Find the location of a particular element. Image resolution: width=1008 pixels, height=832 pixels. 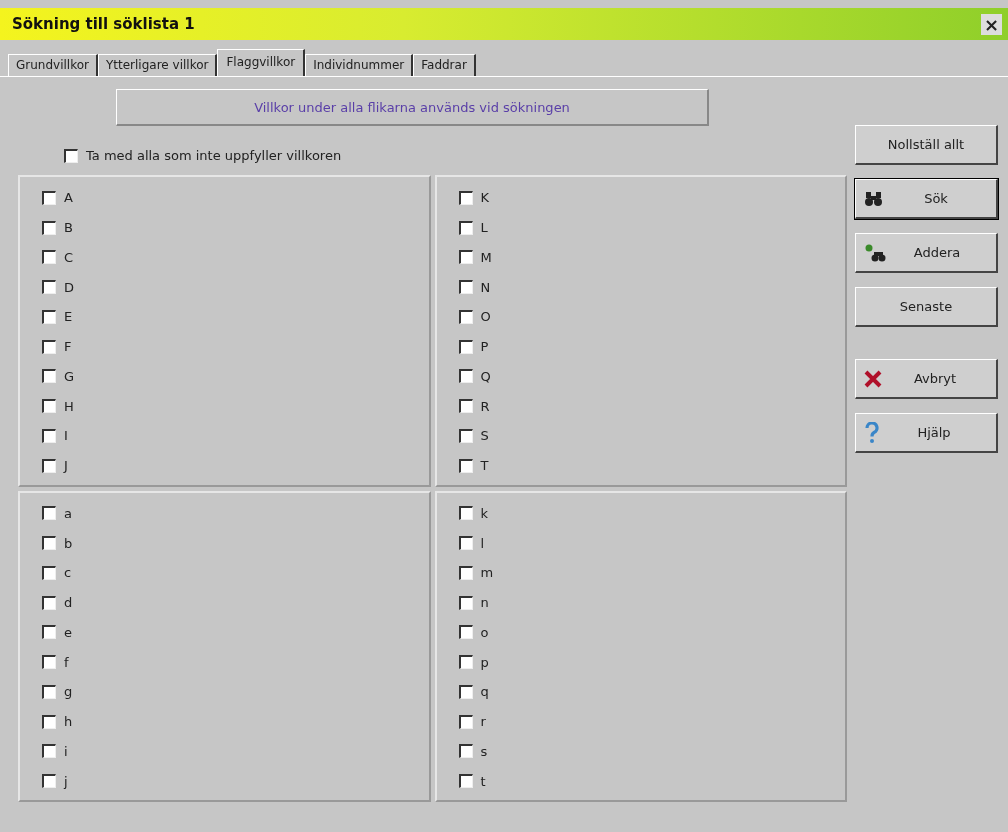

checkbox: A is located at coordinates (235, 198).